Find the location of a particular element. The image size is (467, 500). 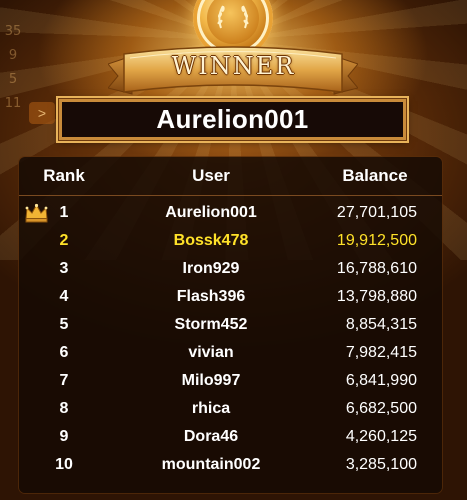

row-balance: 8,854,315 is located at coordinates (381, 324).